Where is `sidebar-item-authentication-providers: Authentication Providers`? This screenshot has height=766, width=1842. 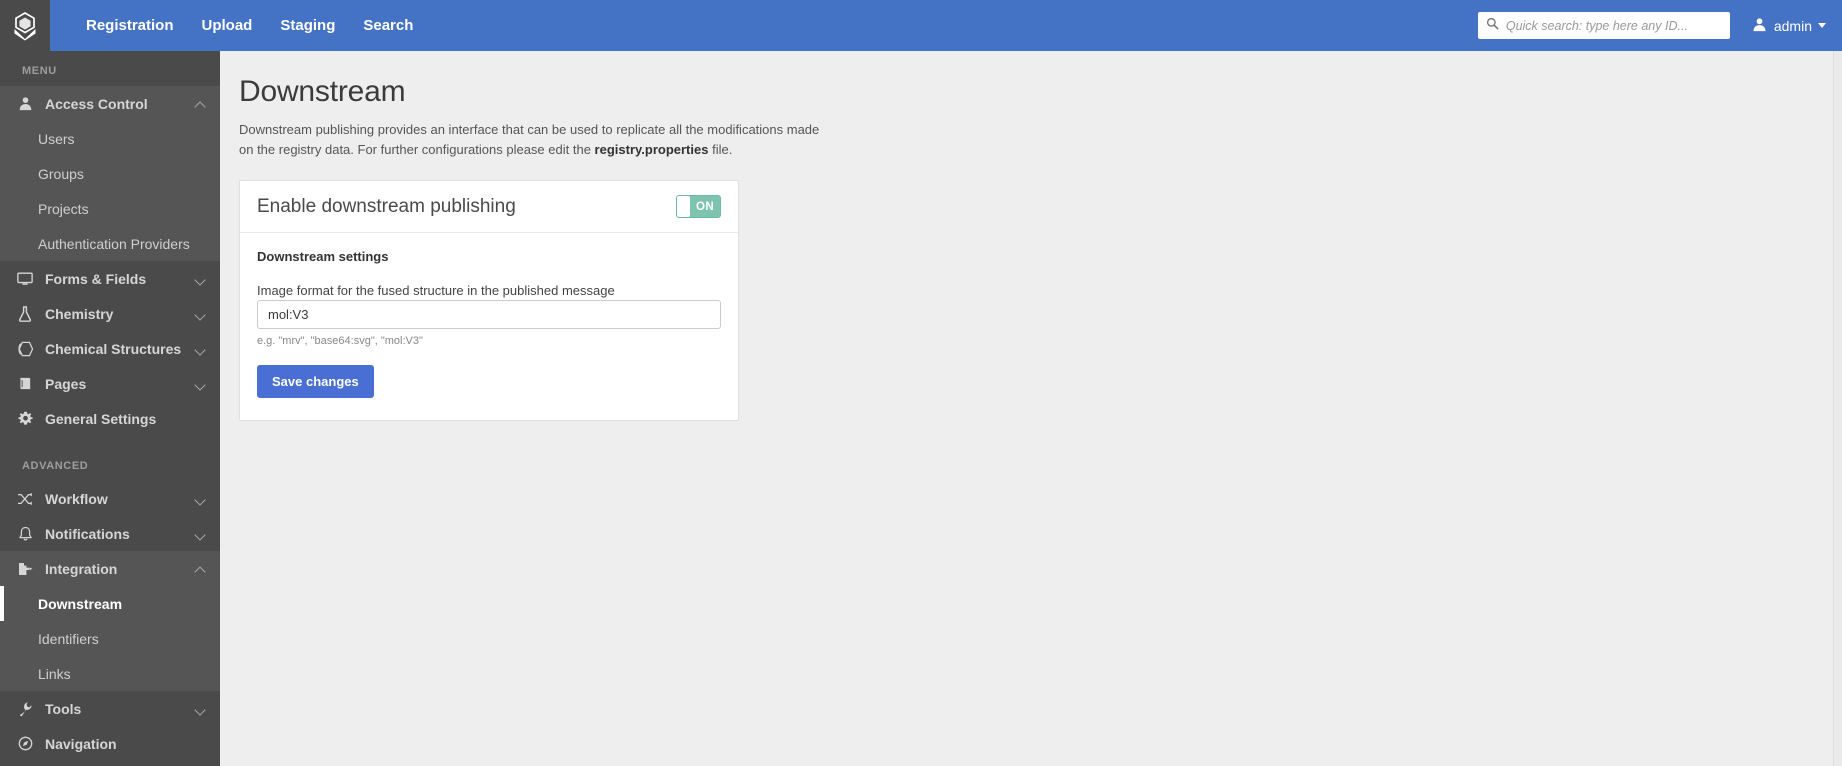 sidebar-item-authentication-providers: Authentication Providers is located at coordinates (110, 243).